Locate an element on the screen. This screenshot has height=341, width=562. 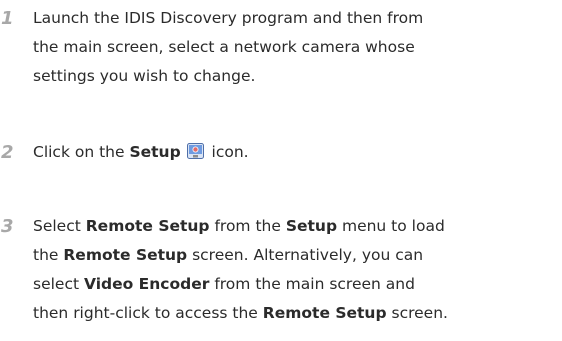
text-segment: from the main screen and is located at coordinates (312, 284).